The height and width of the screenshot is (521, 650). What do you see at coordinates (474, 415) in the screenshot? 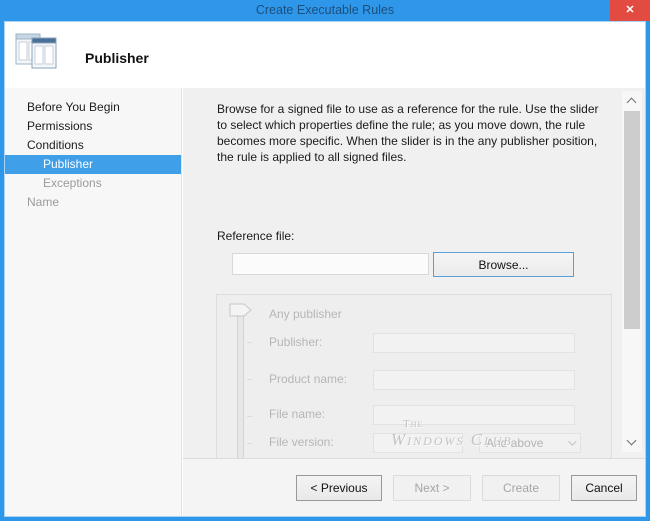
I see `file-name-input` at bounding box center [474, 415].